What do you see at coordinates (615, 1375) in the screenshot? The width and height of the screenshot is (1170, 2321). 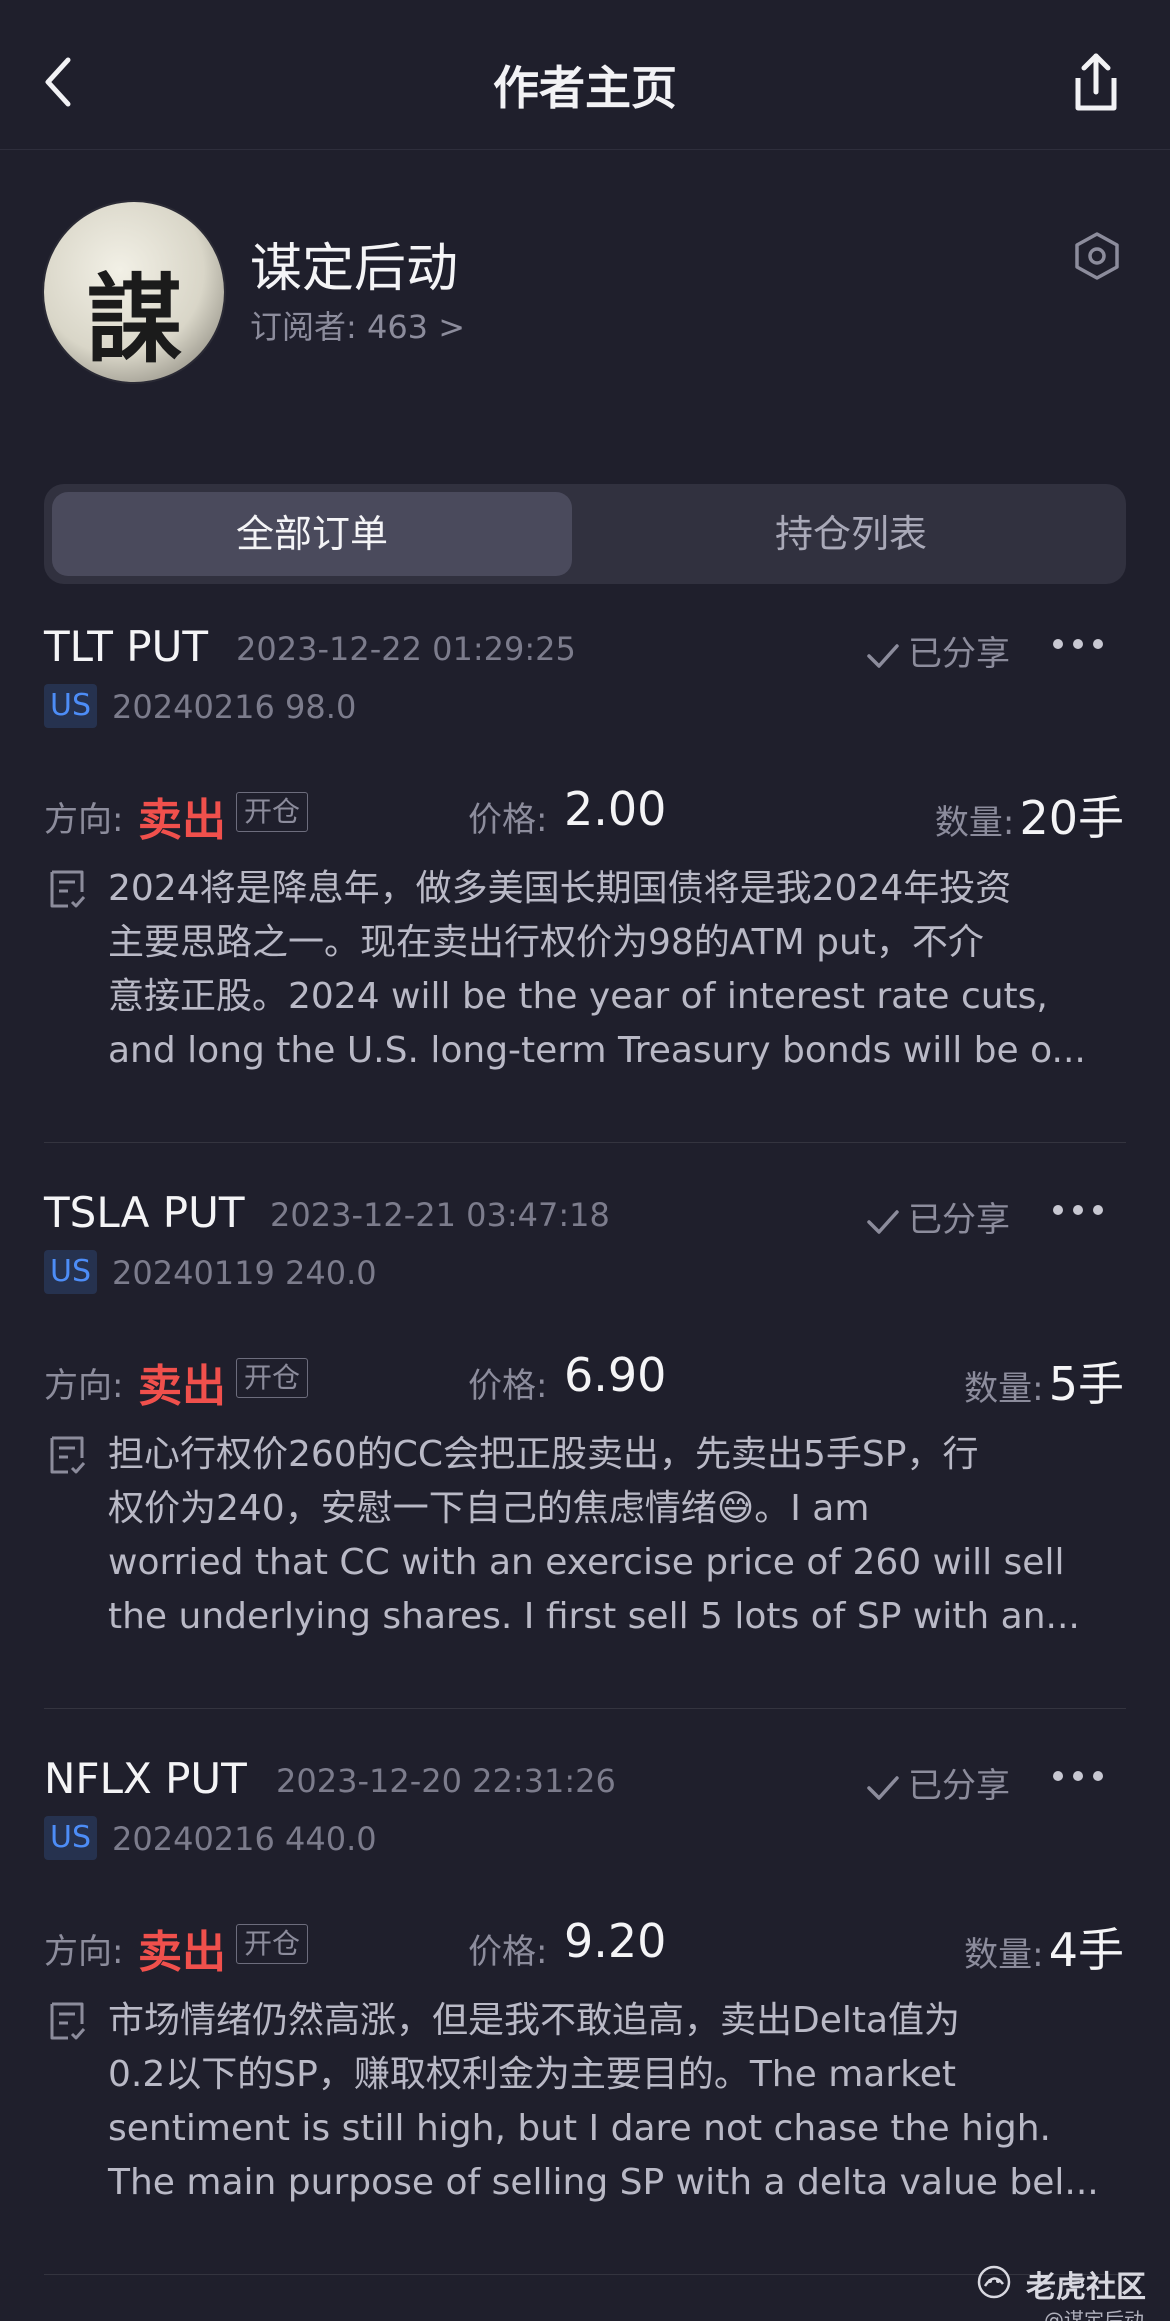 I see `price-value: 6.90` at bounding box center [615, 1375].